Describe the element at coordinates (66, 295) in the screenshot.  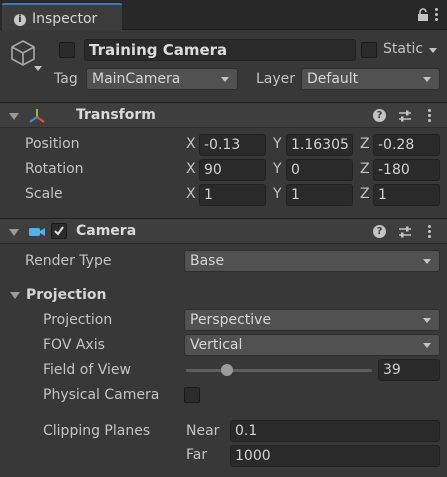
I see `projection-section-title: Projection` at that location.